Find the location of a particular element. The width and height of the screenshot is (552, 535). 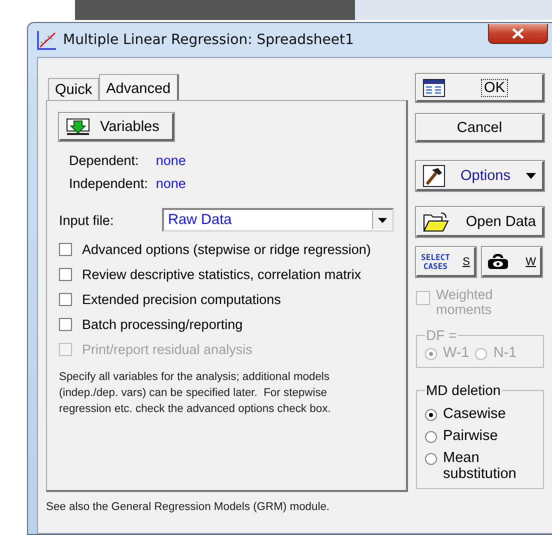

checkbox-label: Print/report residual analysis is located at coordinates (167, 349).